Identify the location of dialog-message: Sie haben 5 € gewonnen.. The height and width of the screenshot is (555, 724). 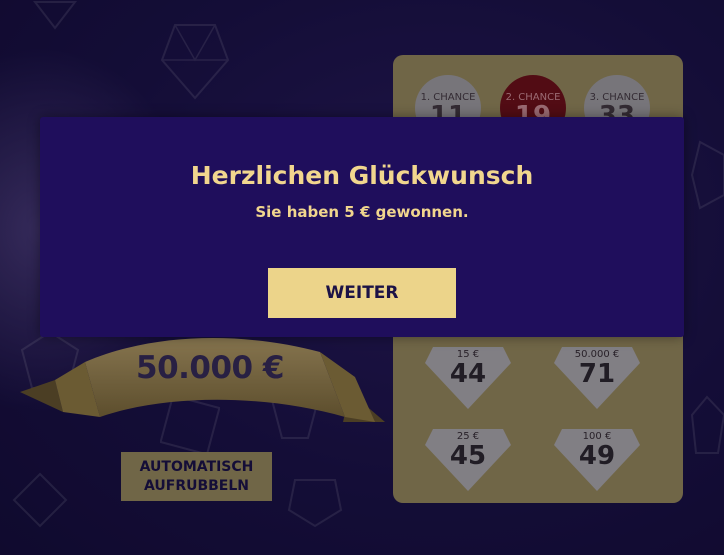
(362, 212).